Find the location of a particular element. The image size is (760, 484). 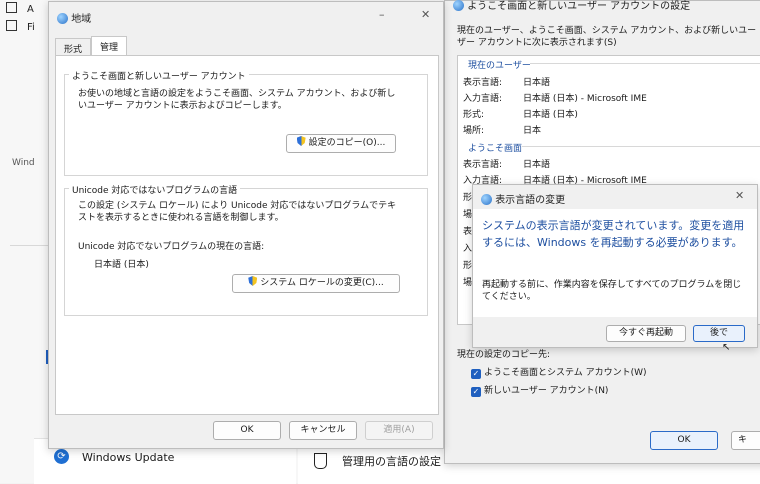

welcome-screen-header: ようこそ画面 is located at coordinates (495, 149).